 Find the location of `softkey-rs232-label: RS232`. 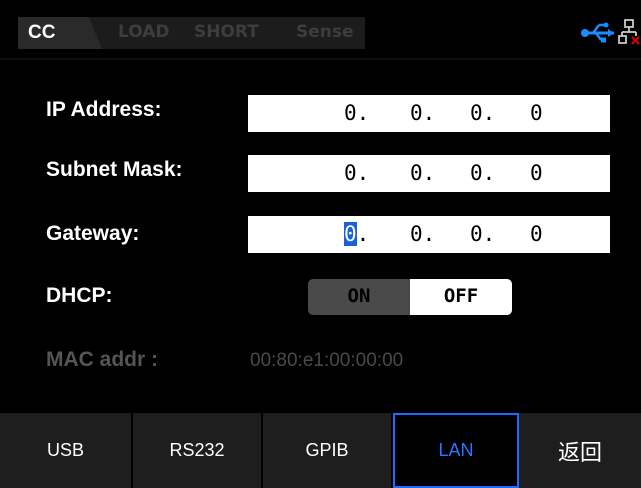

softkey-rs232-label: RS232 is located at coordinates (197, 450).